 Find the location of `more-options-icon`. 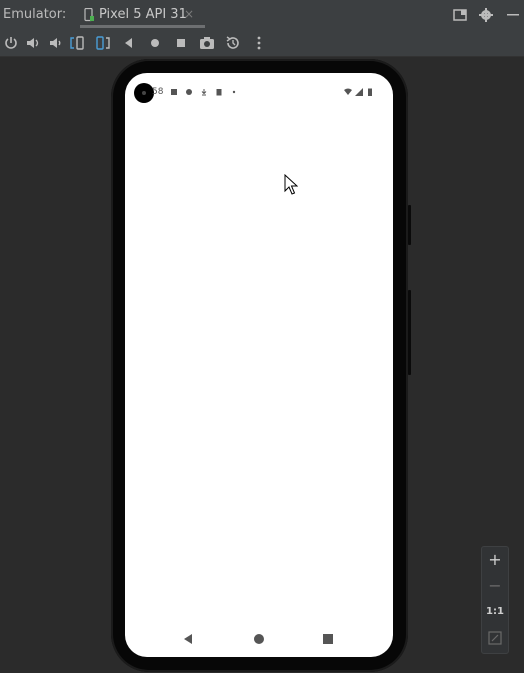

more-options-icon is located at coordinates (259, 43).